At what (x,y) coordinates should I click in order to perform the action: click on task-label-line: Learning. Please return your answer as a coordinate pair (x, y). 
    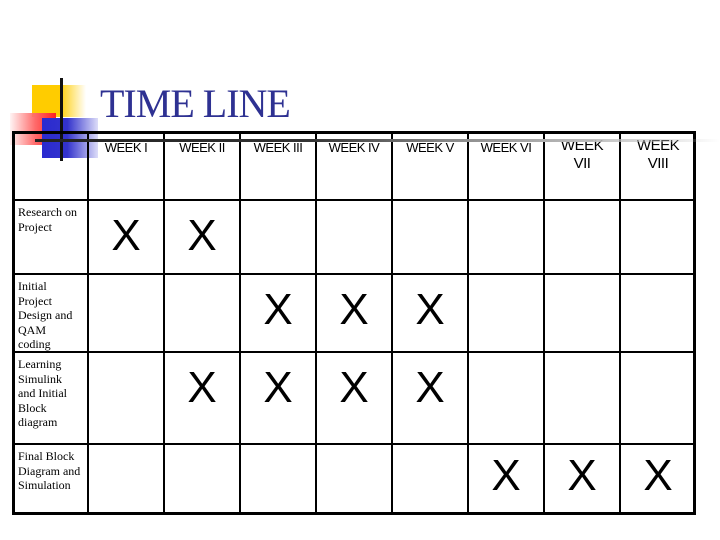
    Looking at the image, I should click on (40, 364).